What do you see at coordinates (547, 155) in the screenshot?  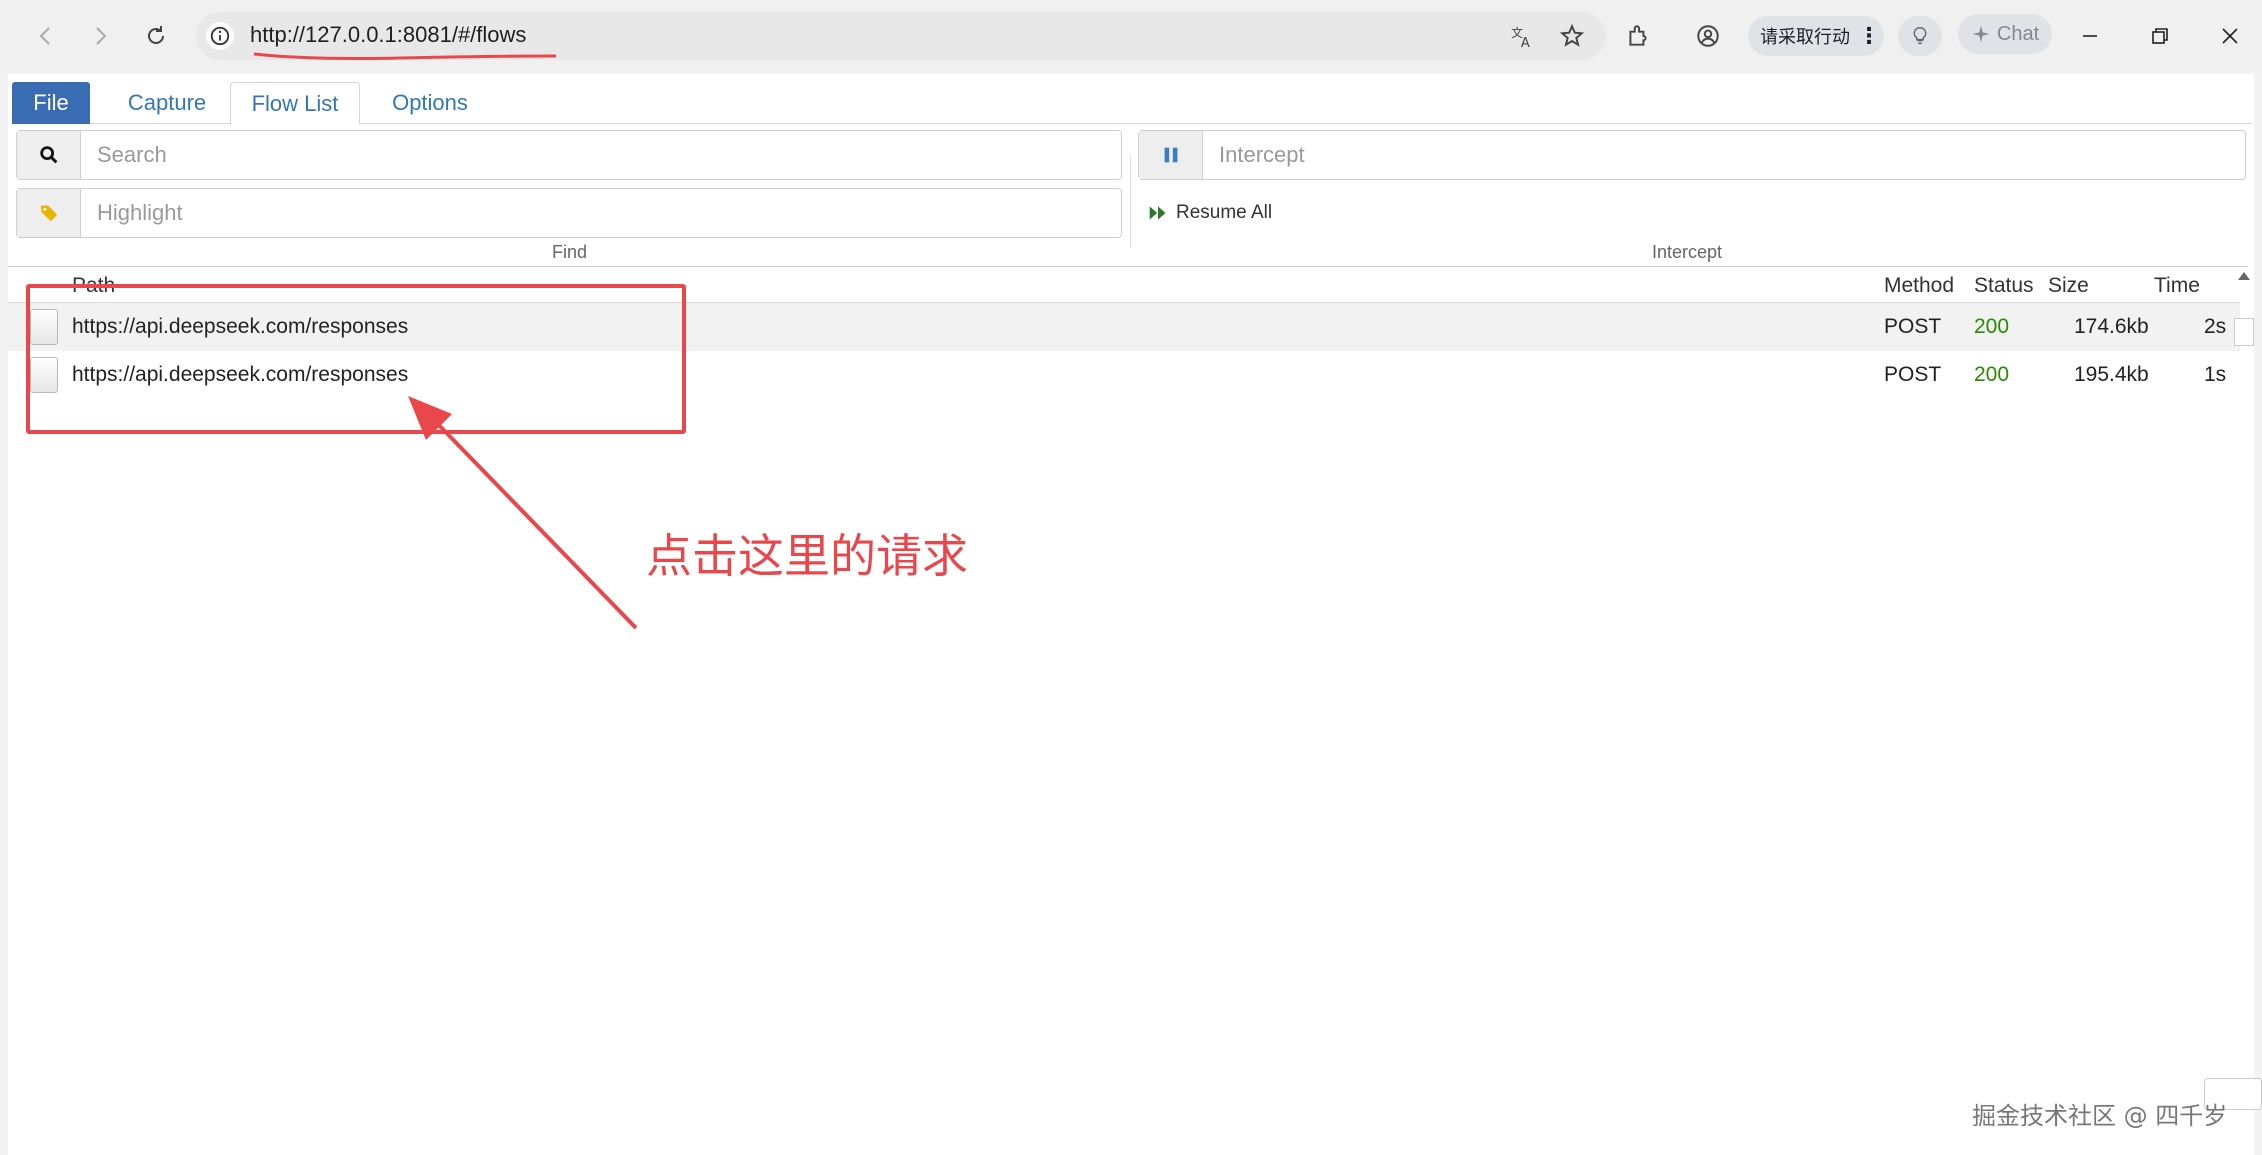 I see `search-input: Search` at bounding box center [547, 155].